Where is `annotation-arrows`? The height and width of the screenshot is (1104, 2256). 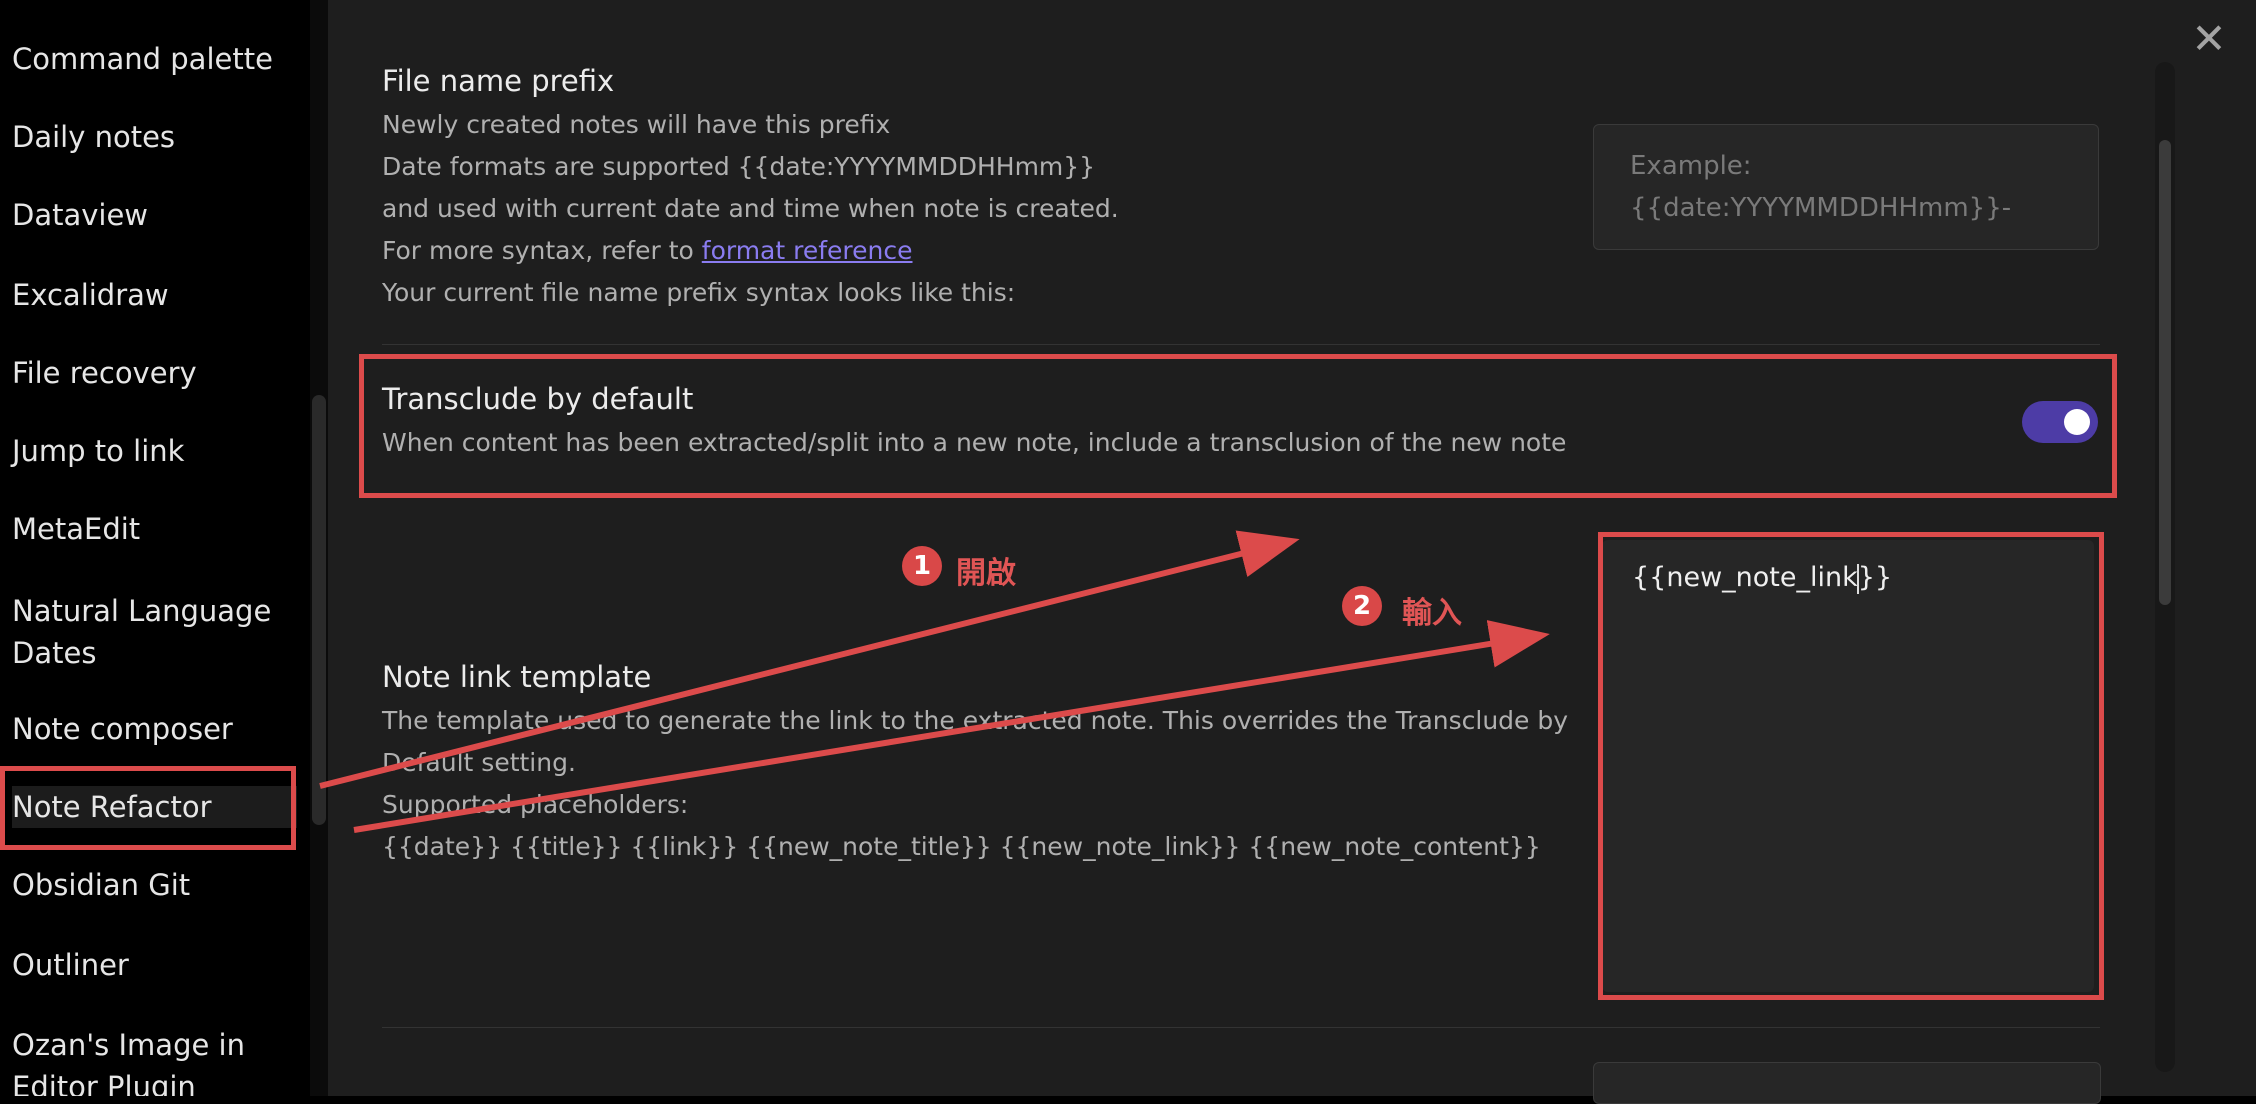
annotation-arrows is located at coordinates (934, 681).